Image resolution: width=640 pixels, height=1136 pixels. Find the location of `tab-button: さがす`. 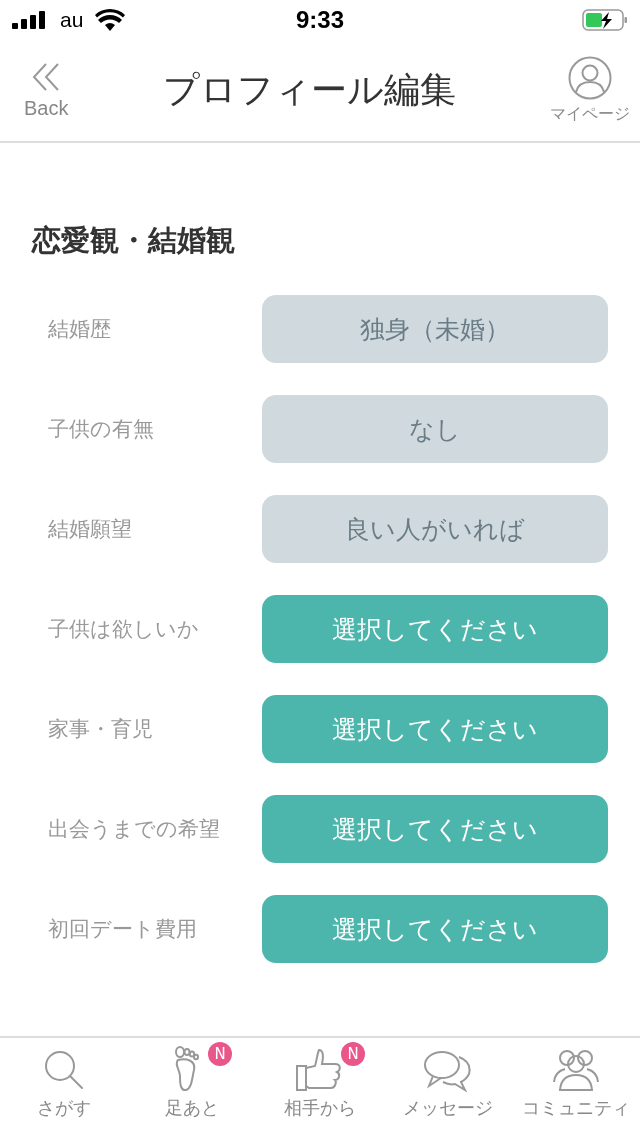

tab-button: さがす is located at coordinates (64, 1087).